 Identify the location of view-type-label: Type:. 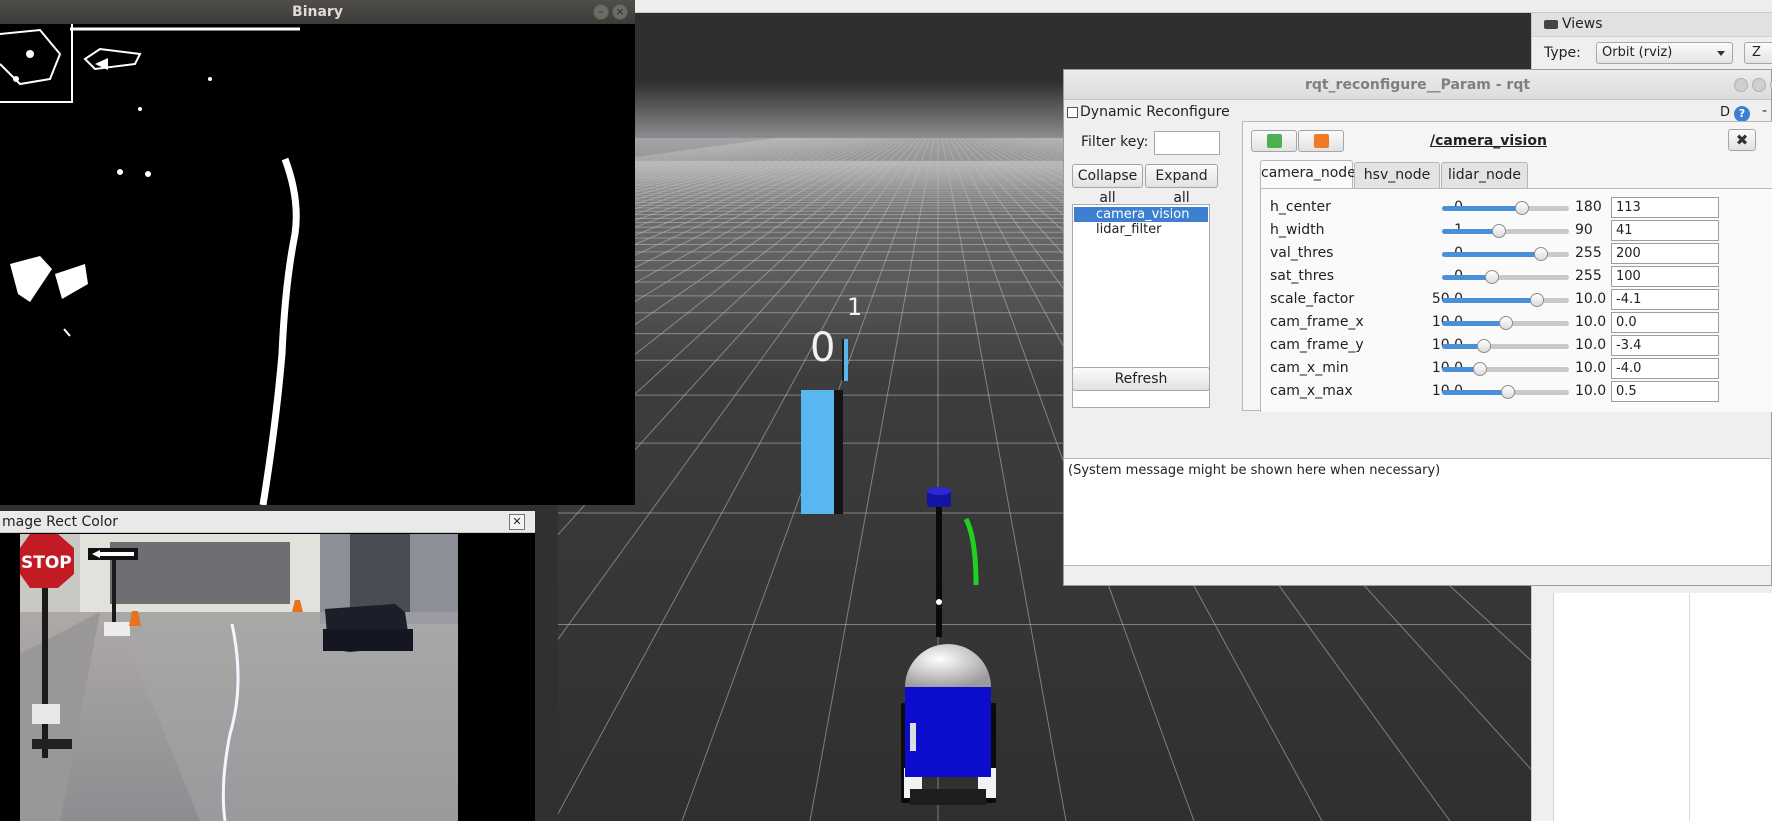
(1562, 53).